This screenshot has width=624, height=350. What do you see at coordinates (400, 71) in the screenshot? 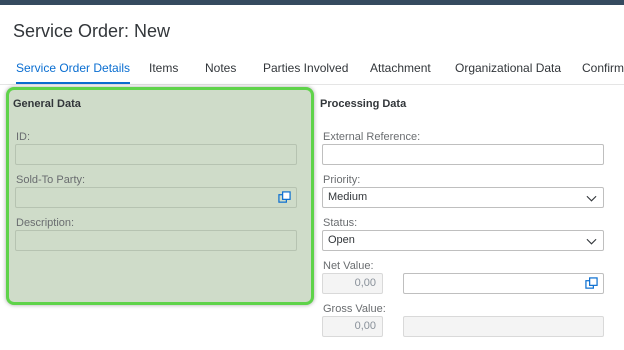
I see `tab-attachment: Attachment` at bounding box center [400, 71].